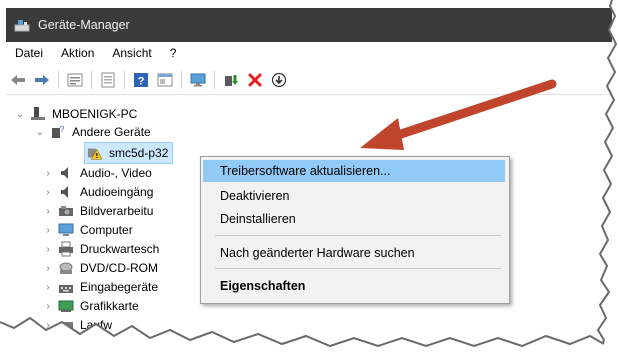 The width and height of the screenshot is (619, 360). Describe the element at coordinates (131, 53) in the screenshot. I see `menu-ansicht: Ansicht` at that location.